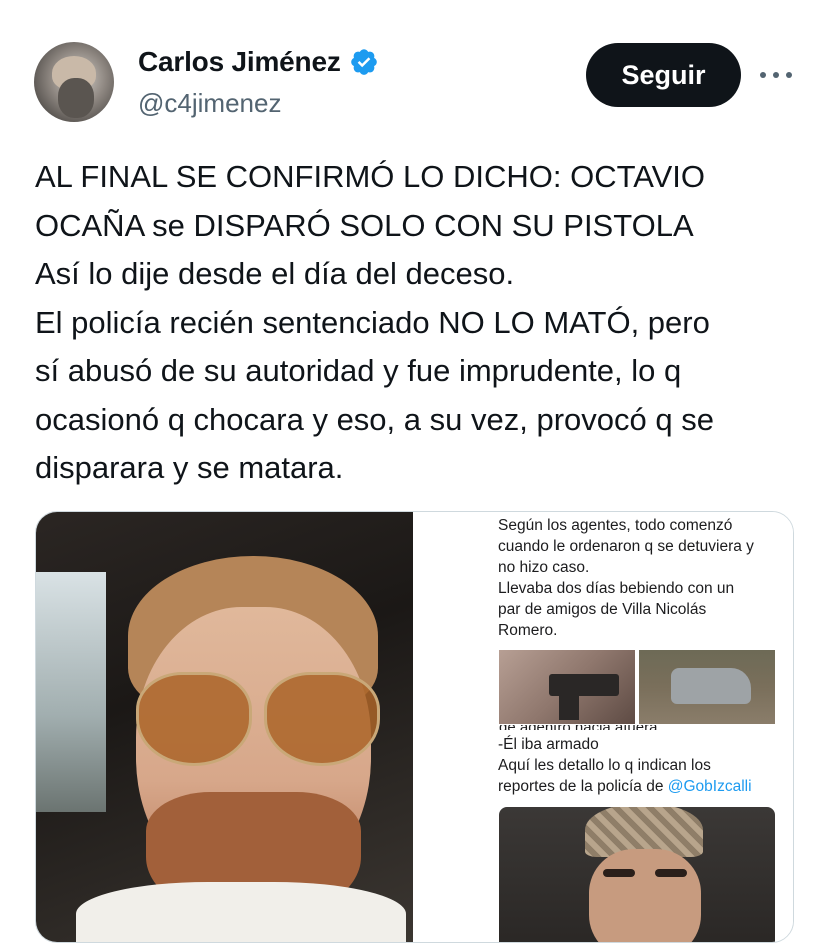 The height and width of the screenshot is (943, 815). What do you see at coordinates (645, 895) in the screenshot?
I see `face-shape` at bounding box center [645, 895].